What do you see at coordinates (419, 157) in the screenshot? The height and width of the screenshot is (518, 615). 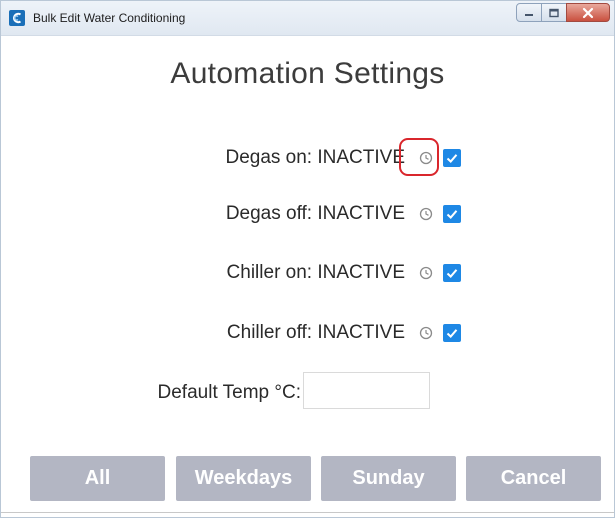 I see `highlight-annotation` at bounding box center [419, 157].